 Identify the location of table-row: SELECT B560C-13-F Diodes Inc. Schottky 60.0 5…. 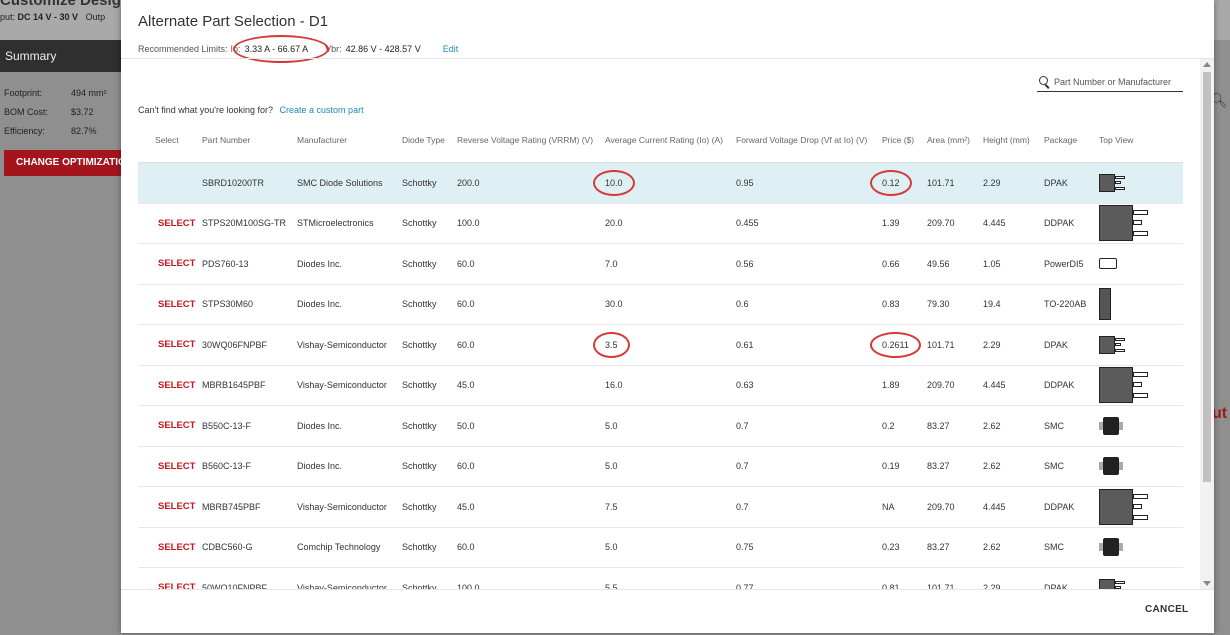
(660, 466).